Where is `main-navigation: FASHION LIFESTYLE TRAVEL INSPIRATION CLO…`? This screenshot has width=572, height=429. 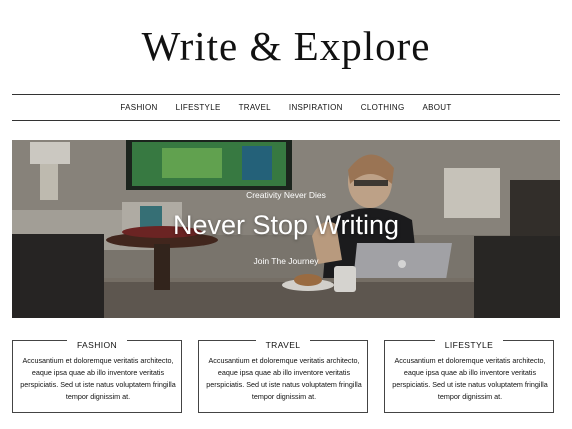
main-navigation: FASHION LIFESTYLE TRAVEL INSPIRATION CLO… is located at coordinates (286, 107).